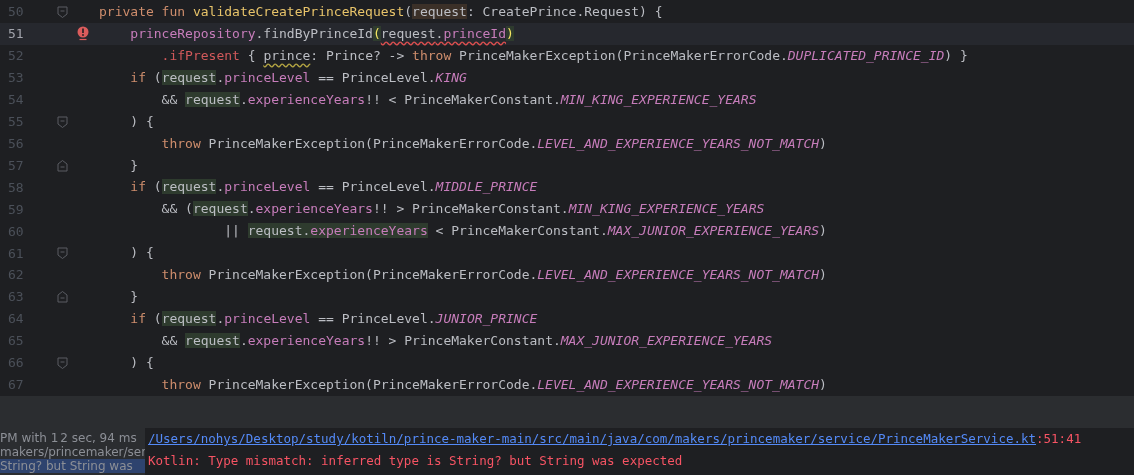  Describe the element at coordinates (525, 231) in the screenshot. I see `code-line: || request.experienceYears < PrinceMakerConstant.MAX_JUNIOR_EXPERIENCE_YEARS)` at that location.